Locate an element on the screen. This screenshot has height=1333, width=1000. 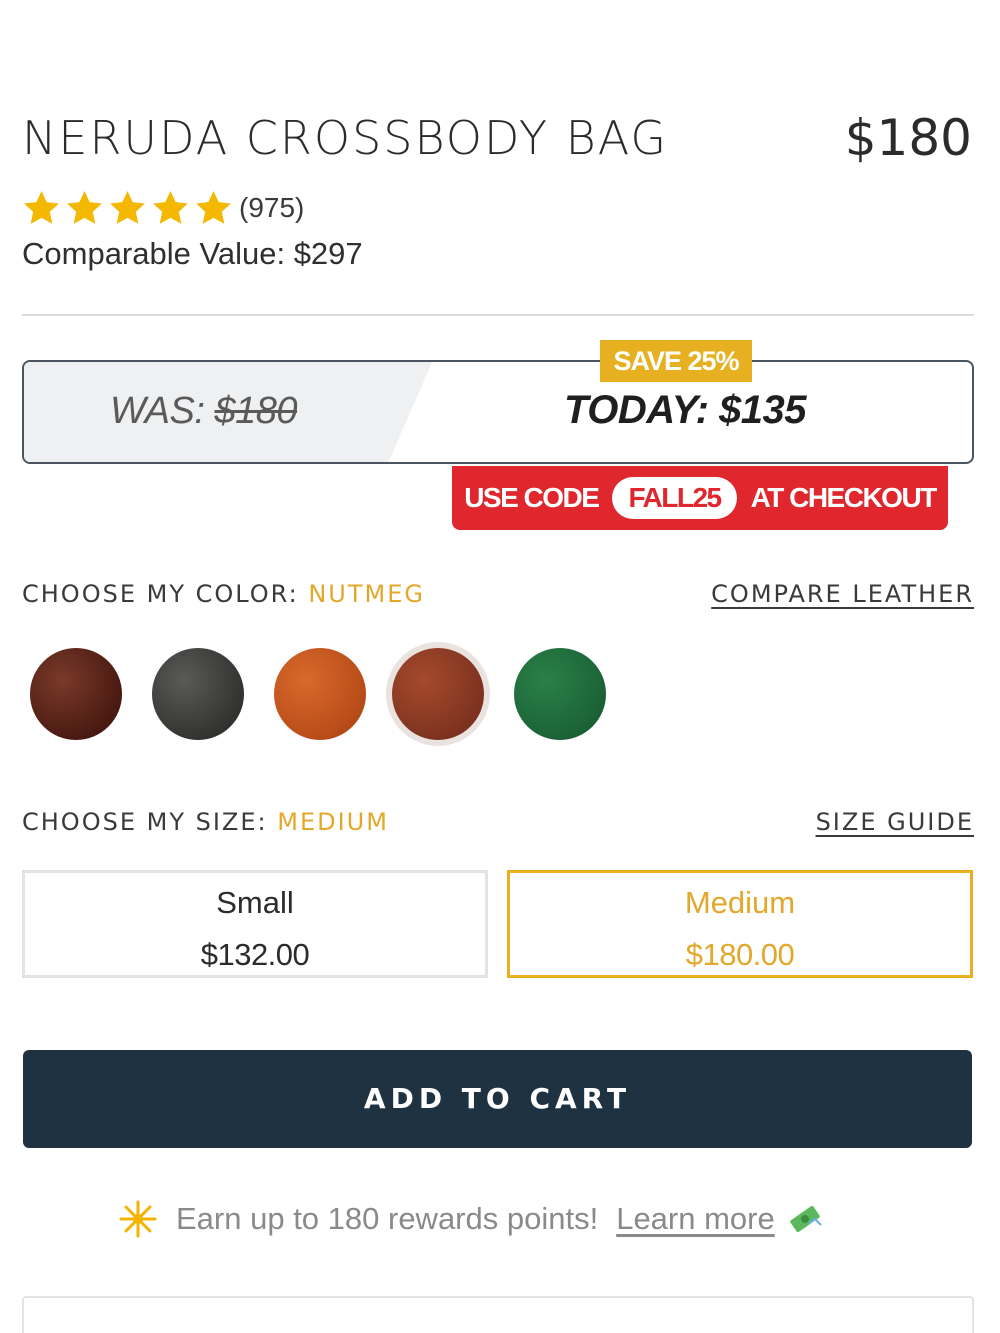
size-price: $180.00 is located at coordinates (740, 954).